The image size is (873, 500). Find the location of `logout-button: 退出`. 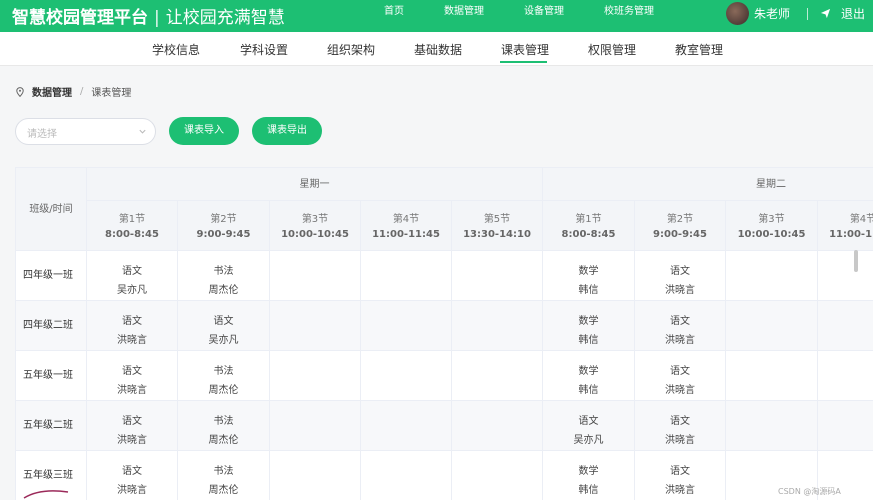

logout-button: 退出 is located at coordinates (842, 13).